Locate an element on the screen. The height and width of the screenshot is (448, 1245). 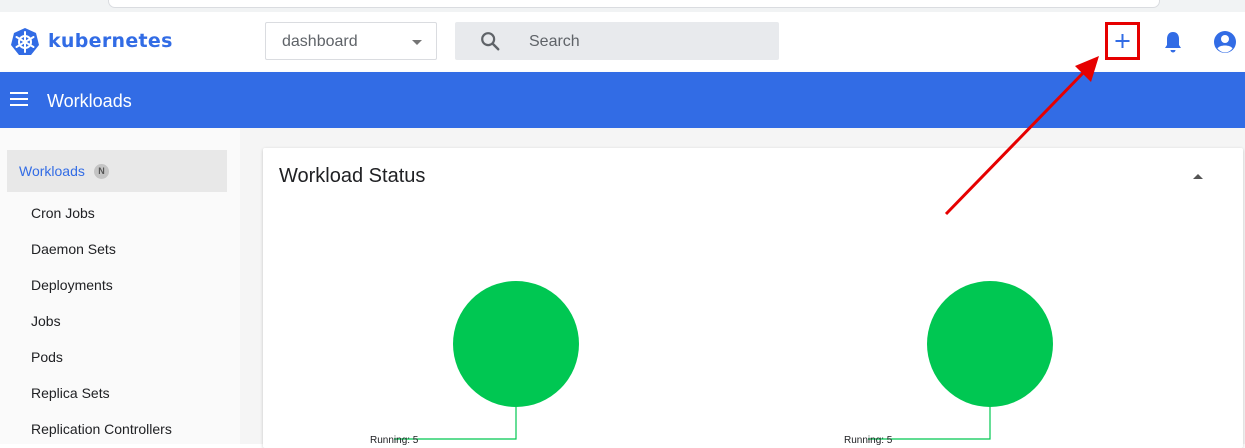
browser-address-bar is located at coordinates (634, 4).